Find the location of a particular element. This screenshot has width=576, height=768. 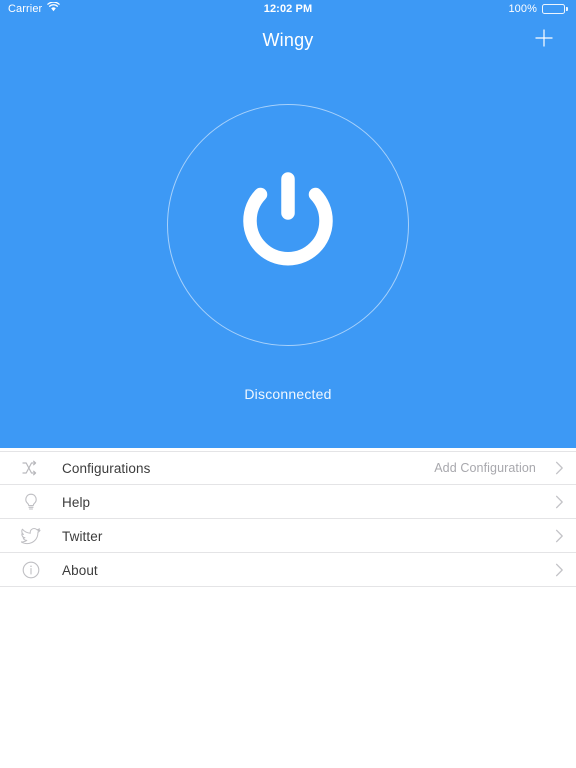

connection-status-label: Disconnected is located at coordinates (288, 394).